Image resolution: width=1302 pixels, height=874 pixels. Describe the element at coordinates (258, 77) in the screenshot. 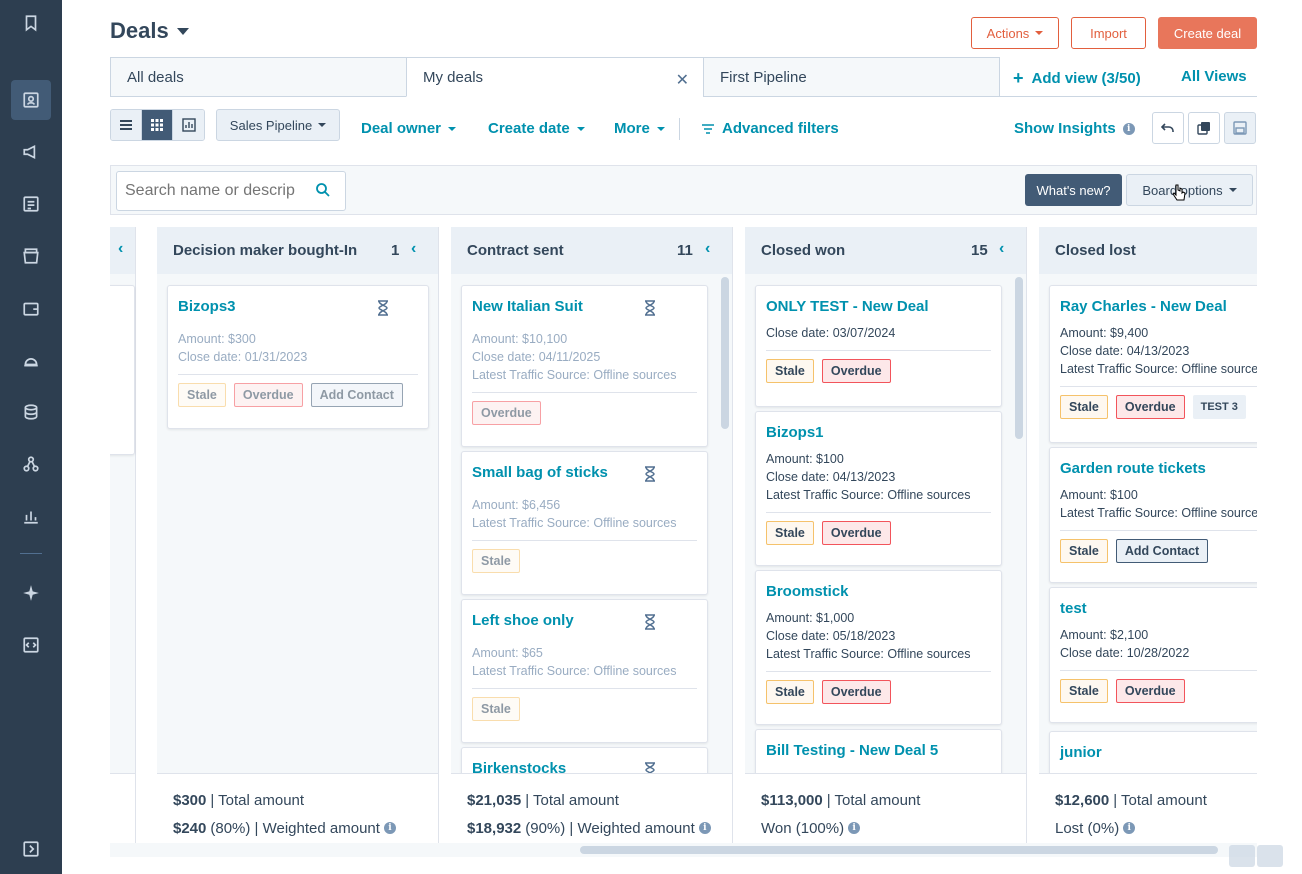

I see `tab-all-deals: All deals` at that location.